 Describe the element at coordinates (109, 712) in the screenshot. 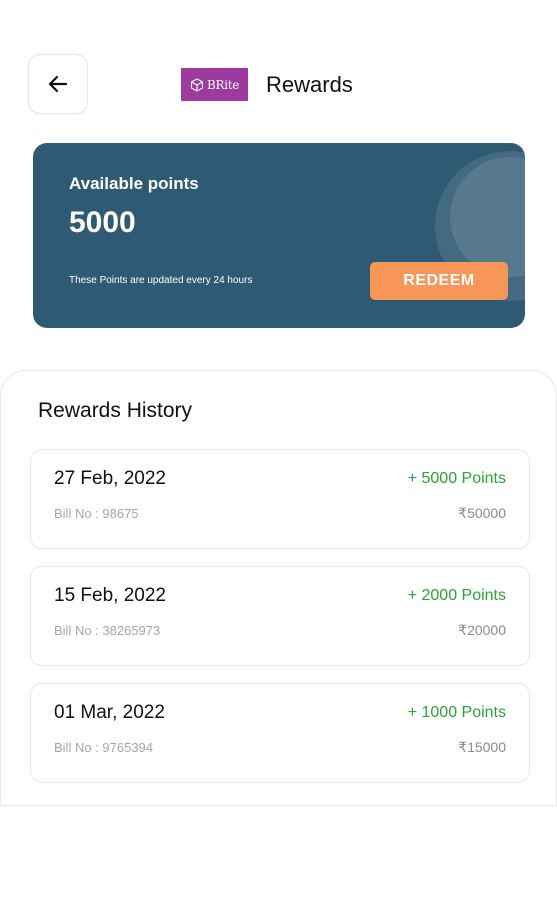

I see `history-item-date: 01 Mar, 2022` at that location.